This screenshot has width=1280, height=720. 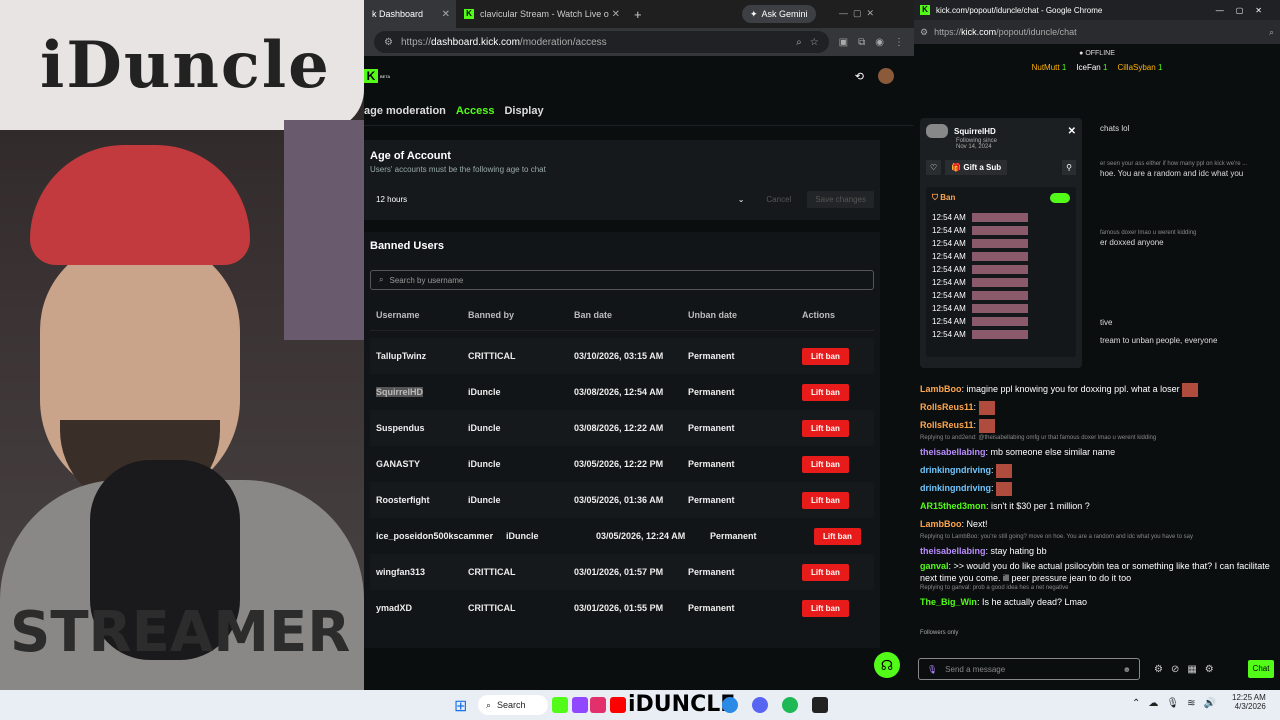 What do you see at coordinates (976, 167) in the screenshot?
I see `gift-a-sub-button: 🎁 Gift a Sub` at bounding box center [976, 167].